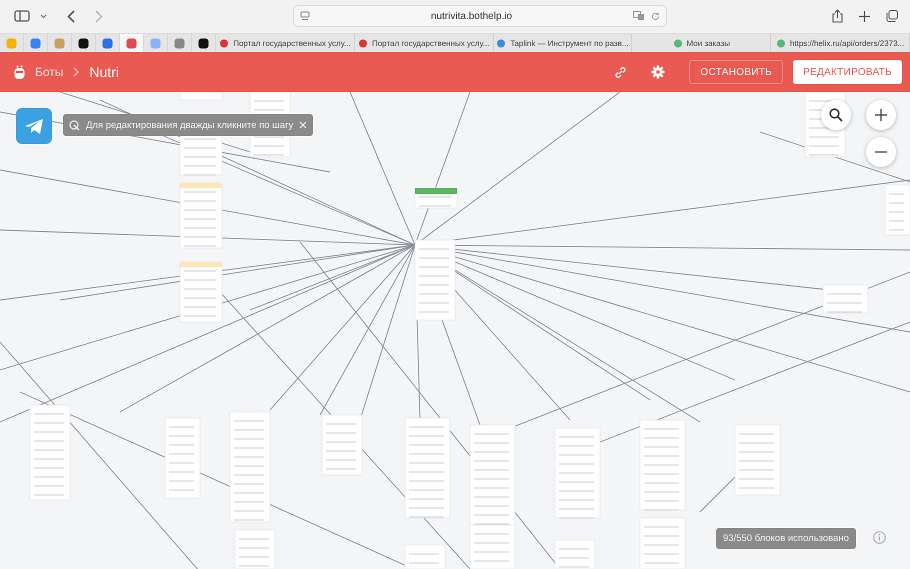 This screenshot has width=910, height=569. Describe the element at coordinates (658, 72) in the screenshot. I see `settings-icon` at that location.